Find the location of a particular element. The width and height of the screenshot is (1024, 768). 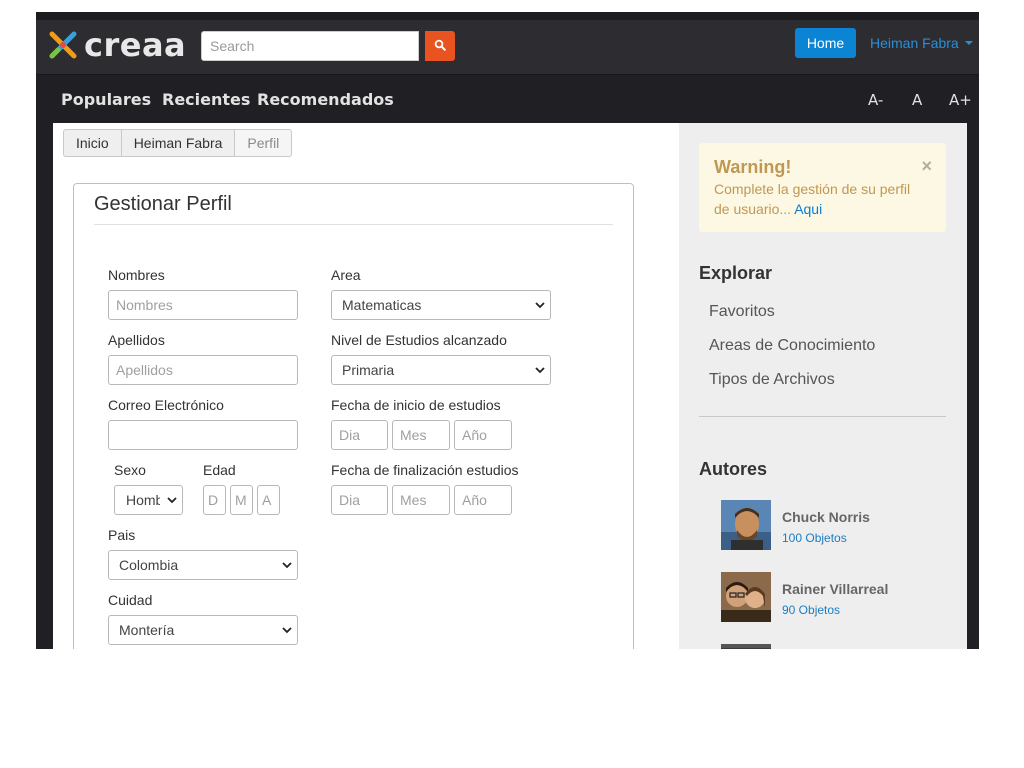

pais-value: Colombia is located at coordinates (149, 565).